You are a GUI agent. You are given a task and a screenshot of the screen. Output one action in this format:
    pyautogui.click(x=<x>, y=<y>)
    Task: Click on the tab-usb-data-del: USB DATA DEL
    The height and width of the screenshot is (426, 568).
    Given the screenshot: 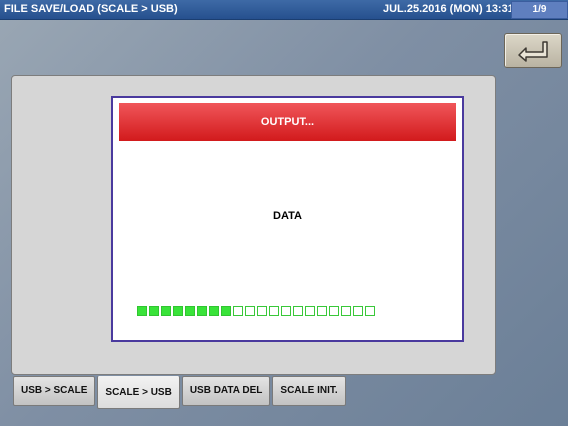 What is the action you would take?
    pyautogui.click(x=226, y=391)
    